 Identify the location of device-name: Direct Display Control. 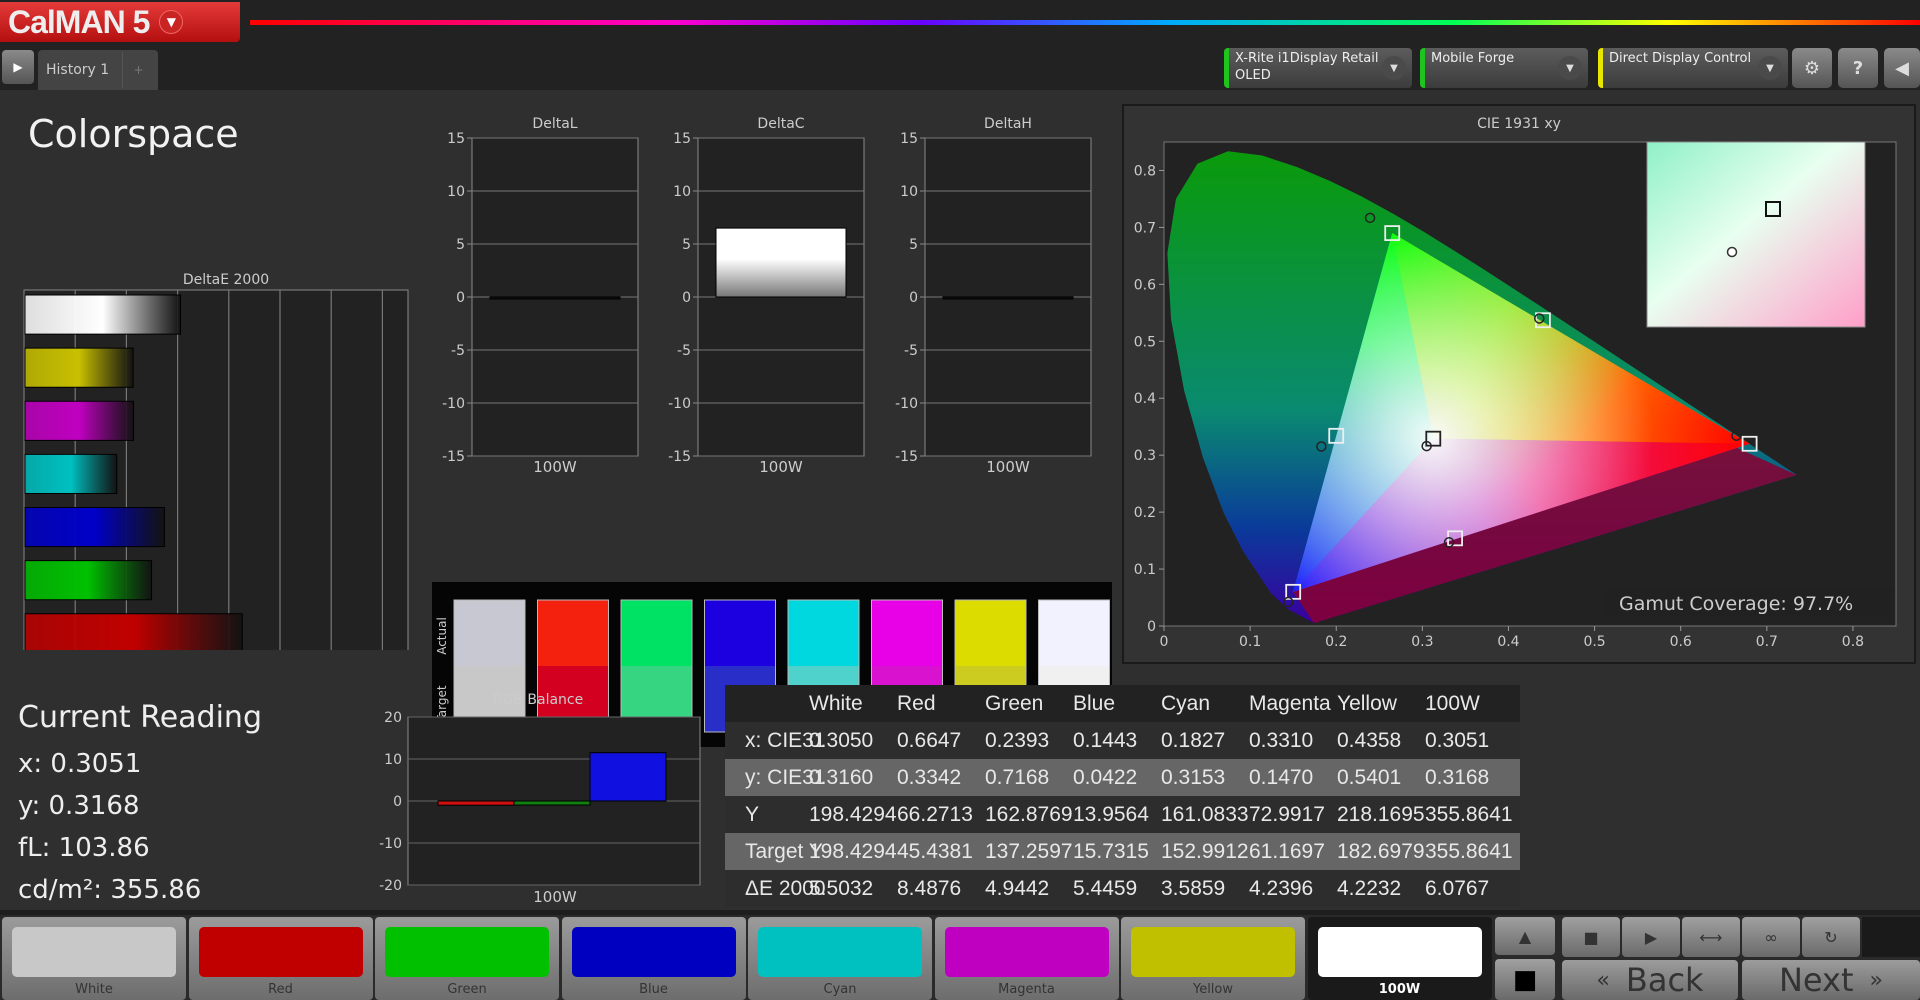
(1680, 58).